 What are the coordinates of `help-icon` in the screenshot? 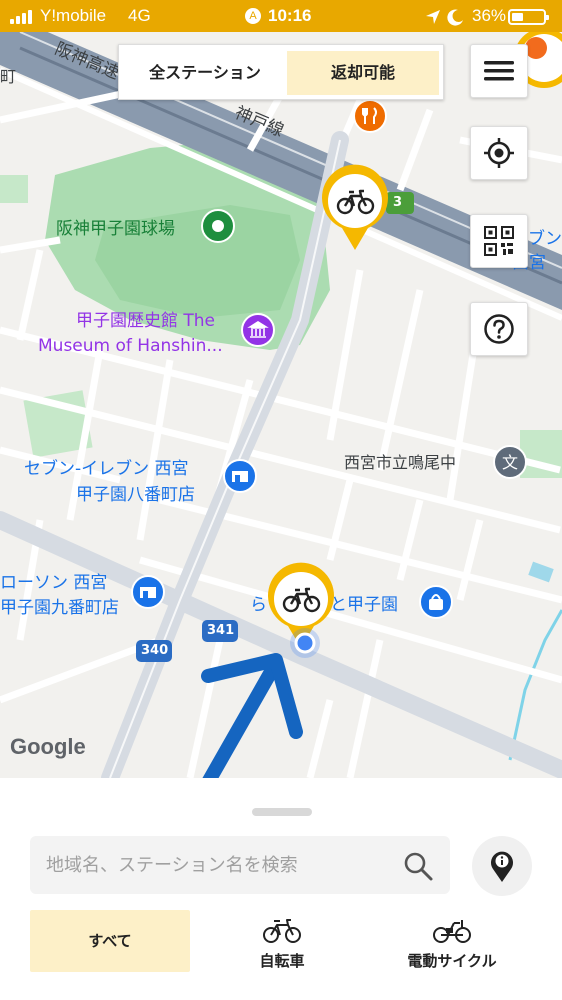 It's located at (499, 329).